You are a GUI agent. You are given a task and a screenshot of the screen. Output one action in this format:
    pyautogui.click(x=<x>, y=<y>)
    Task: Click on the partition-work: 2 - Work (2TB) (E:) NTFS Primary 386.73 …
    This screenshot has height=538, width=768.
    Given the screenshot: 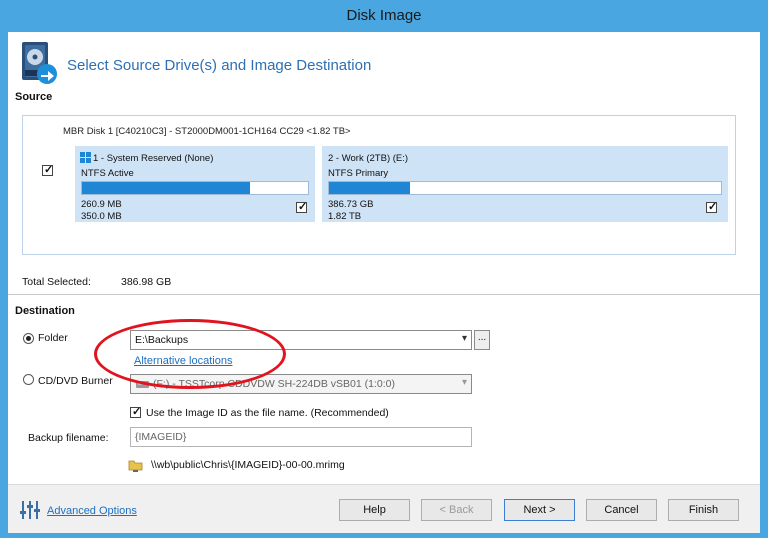 What is the action you would take?
    pyautogui.click(x=525, y=184)
    